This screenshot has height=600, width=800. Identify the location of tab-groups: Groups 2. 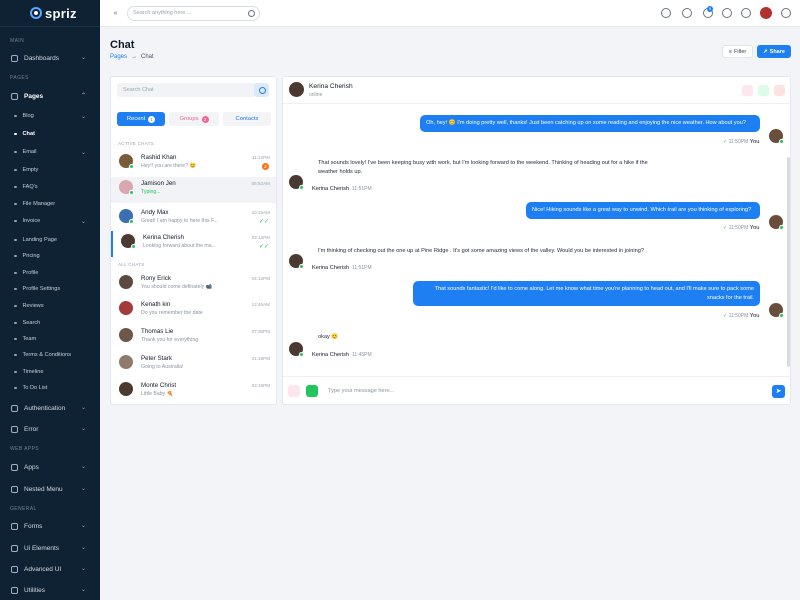
(194, 119).